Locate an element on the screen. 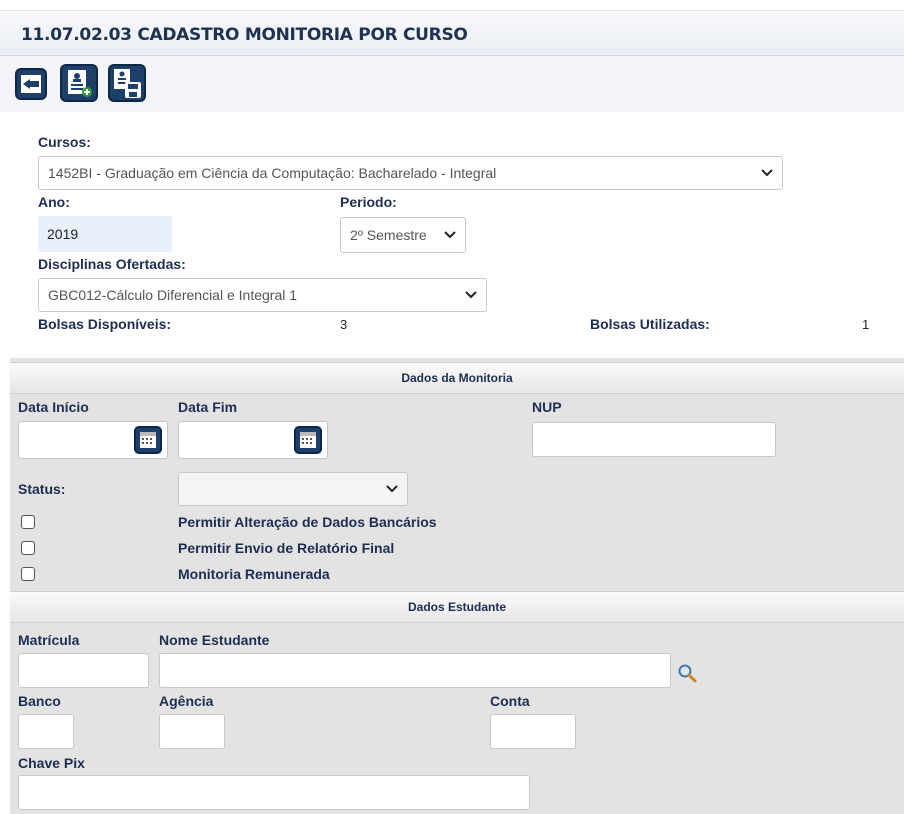 The height and width of the screenshot is (814, 904). section-header-monitoria: Dados da Monitoria is located at coordinates (457, 378).